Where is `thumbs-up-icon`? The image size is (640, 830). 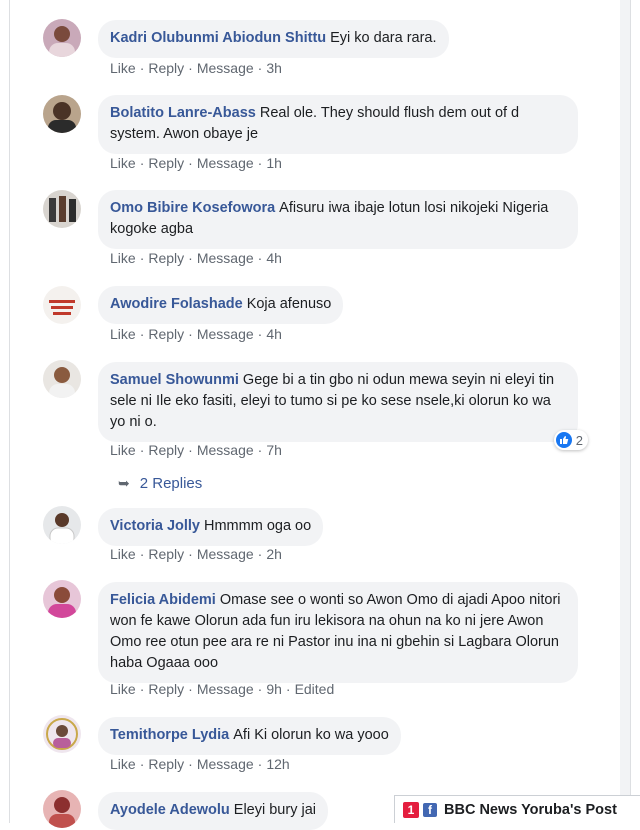 thumbs-up-icon is located at coordinates (563, 440).